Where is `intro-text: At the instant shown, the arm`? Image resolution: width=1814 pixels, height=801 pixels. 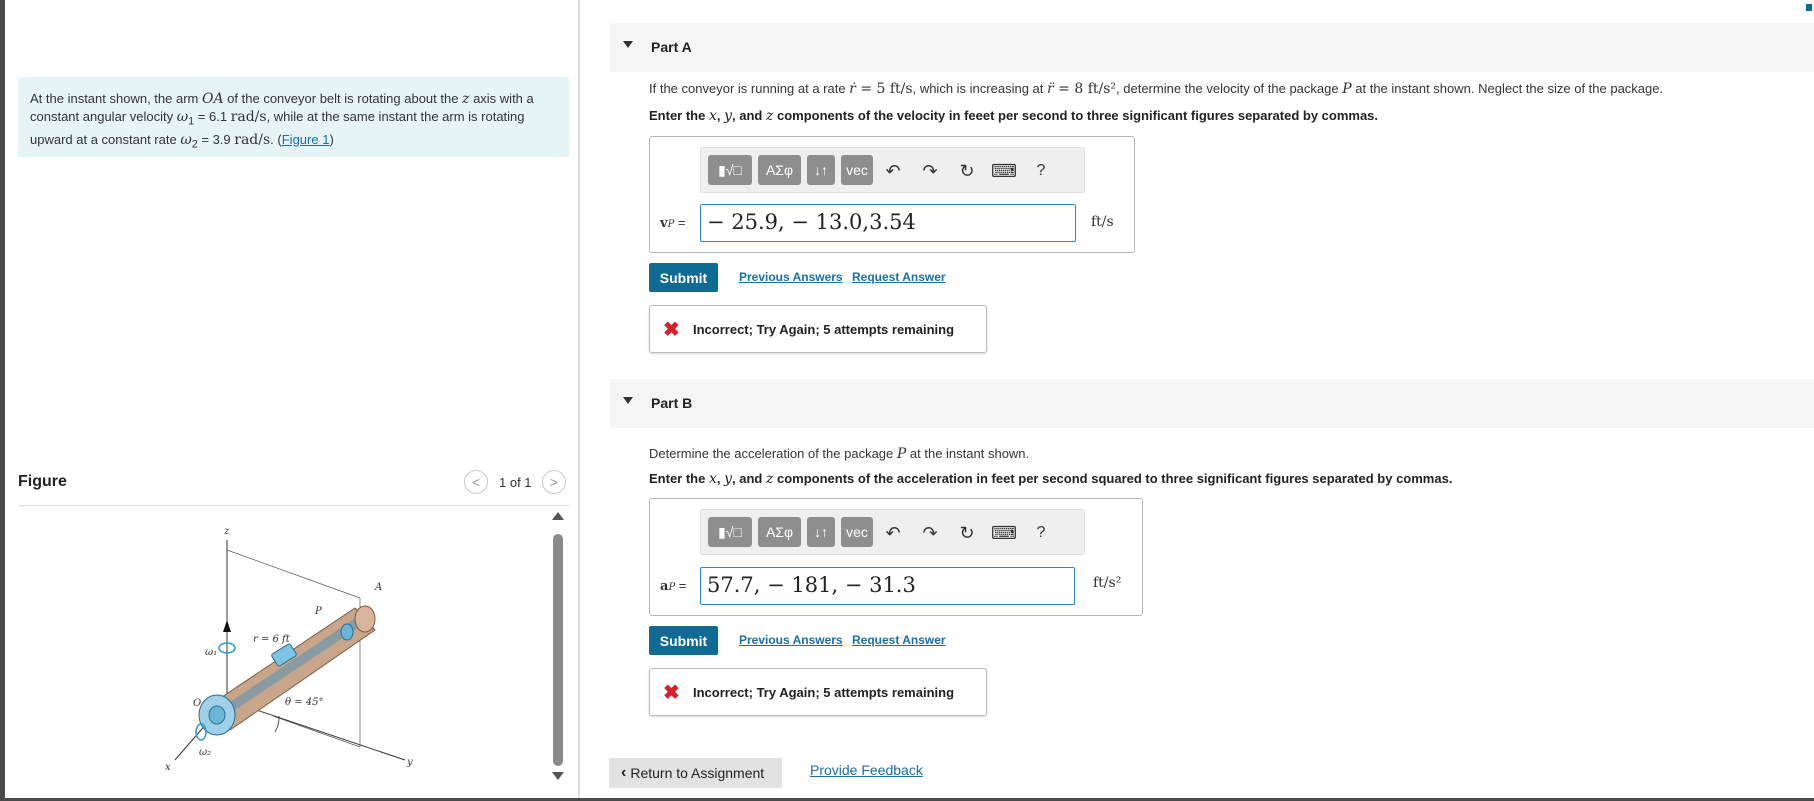 intro-text: At the instant shown, the arm is located at coordinates (116, 98).